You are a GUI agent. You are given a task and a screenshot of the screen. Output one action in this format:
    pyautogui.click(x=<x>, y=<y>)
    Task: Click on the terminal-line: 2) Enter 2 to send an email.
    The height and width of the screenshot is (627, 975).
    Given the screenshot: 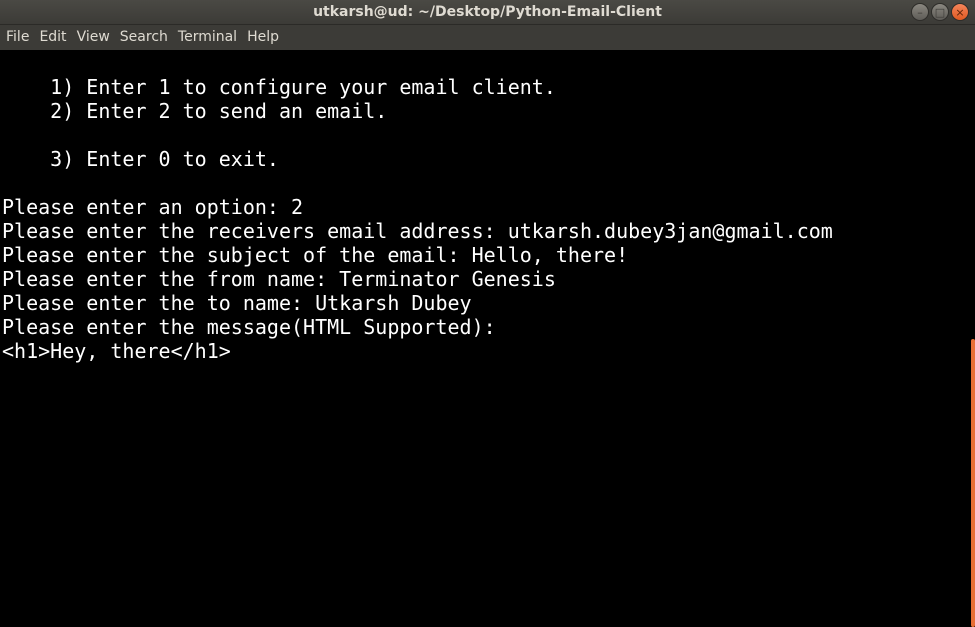 What is the action you would take?
    pyautogui.click(x=195, y=111)
    